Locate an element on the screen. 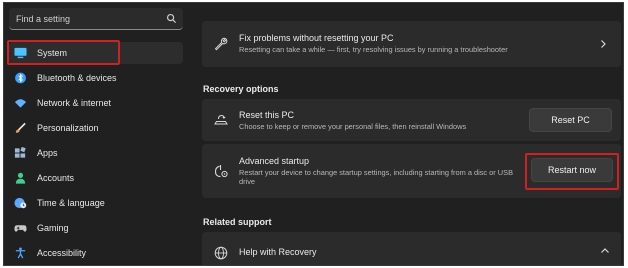 The height and width of the screenshot is (268, 628). sidebar-item-label: Network & internet is located at coordinates (74, 103).